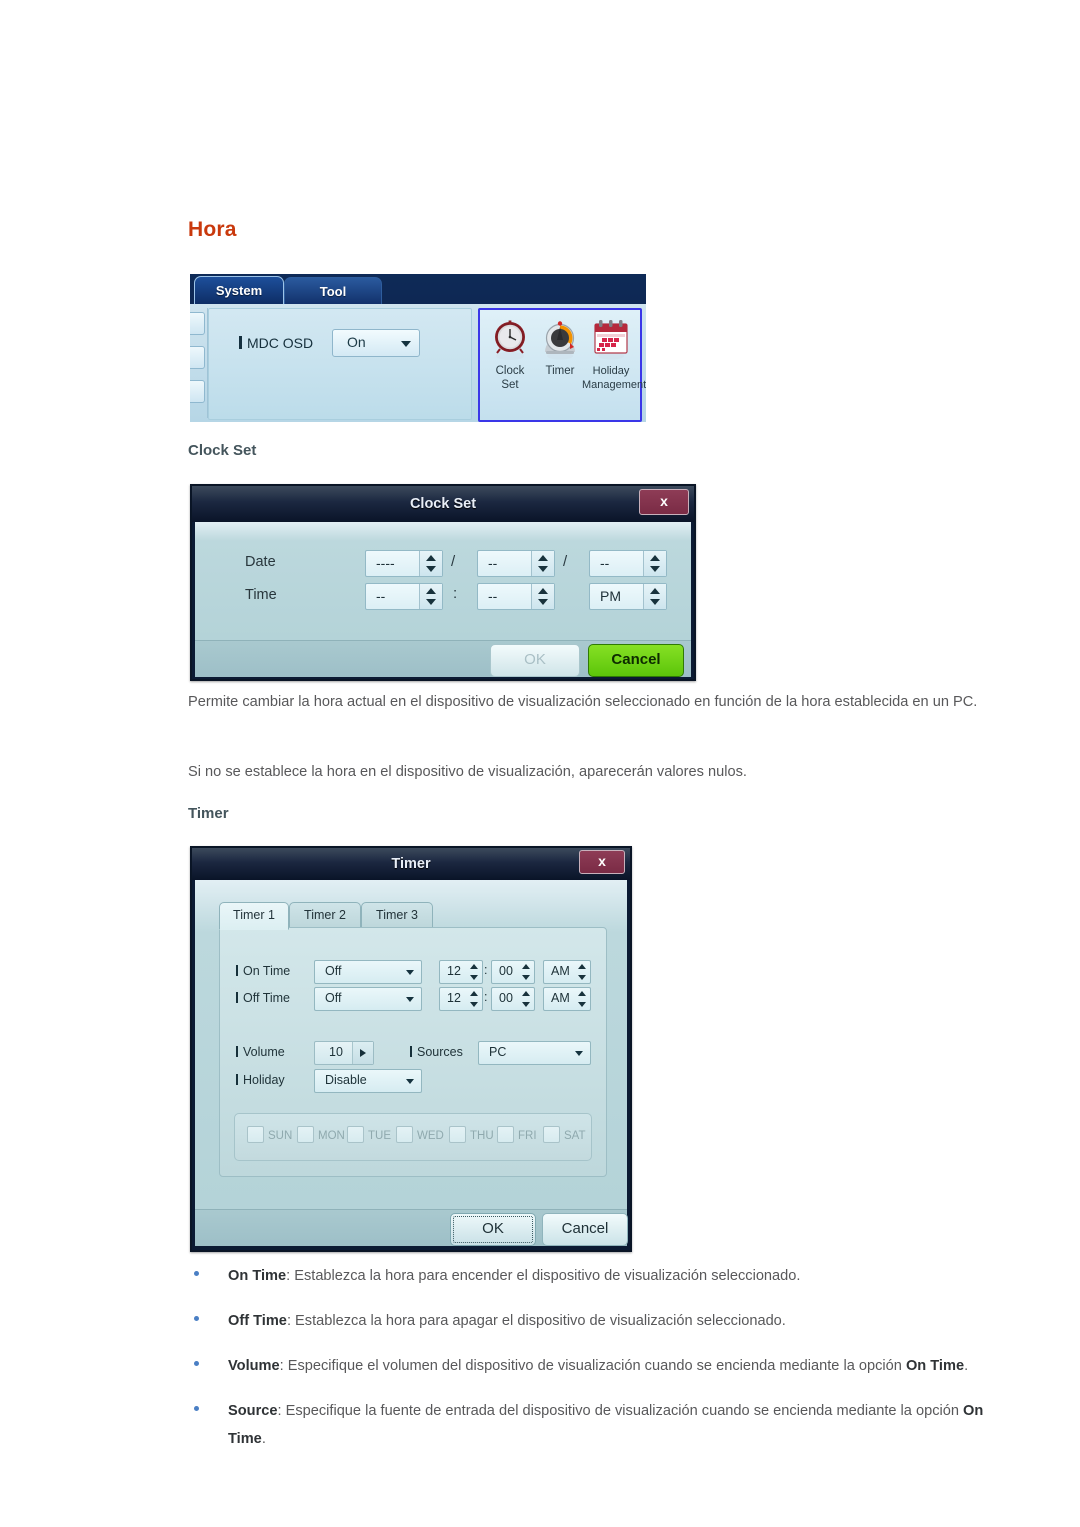  I want to click on sources-dropdown: PC, so click(534, 1053).